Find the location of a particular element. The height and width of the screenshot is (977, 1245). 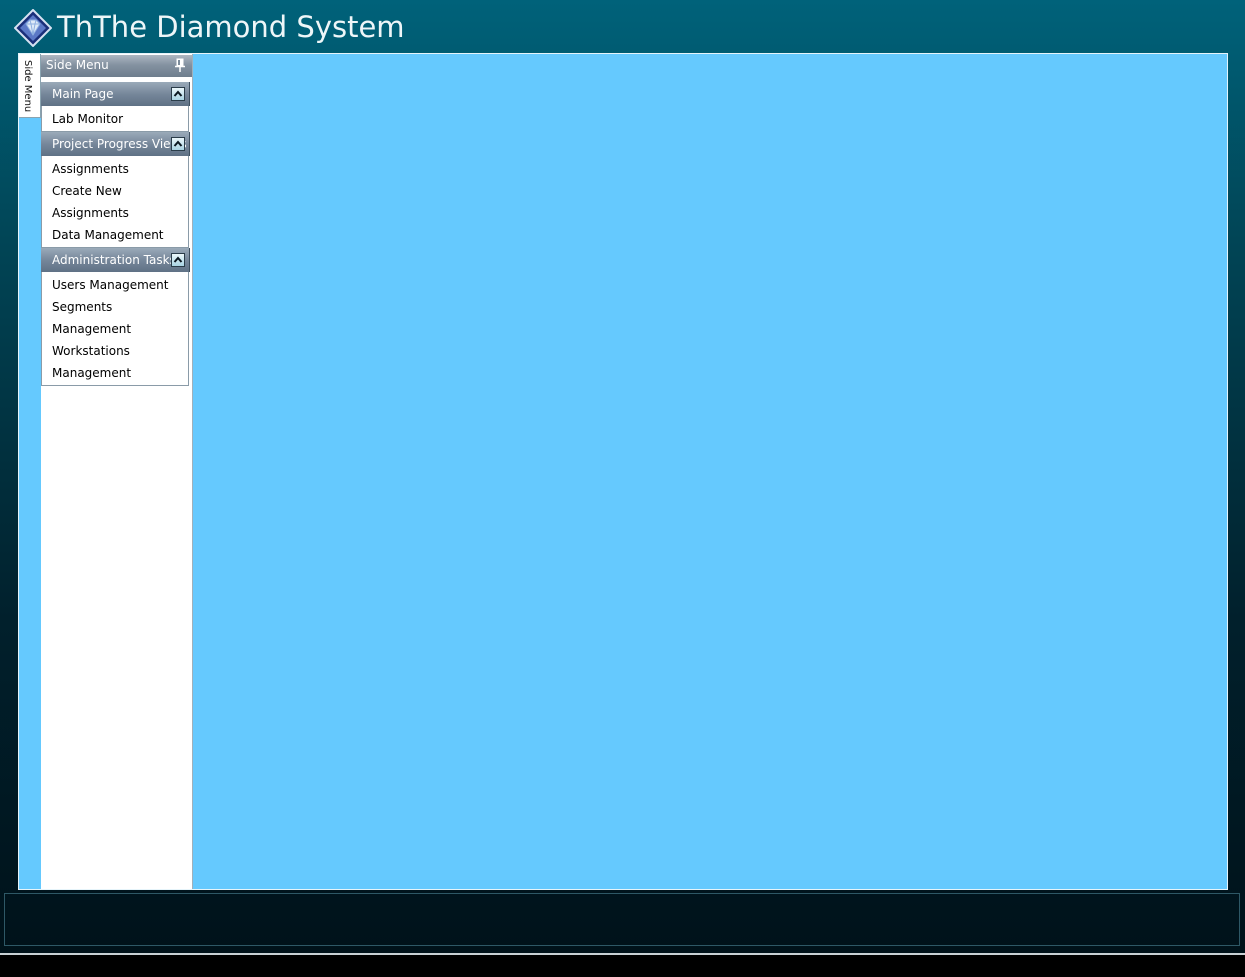

menu-item-assignments-2: Assignments is located at coordinates (90, 213).